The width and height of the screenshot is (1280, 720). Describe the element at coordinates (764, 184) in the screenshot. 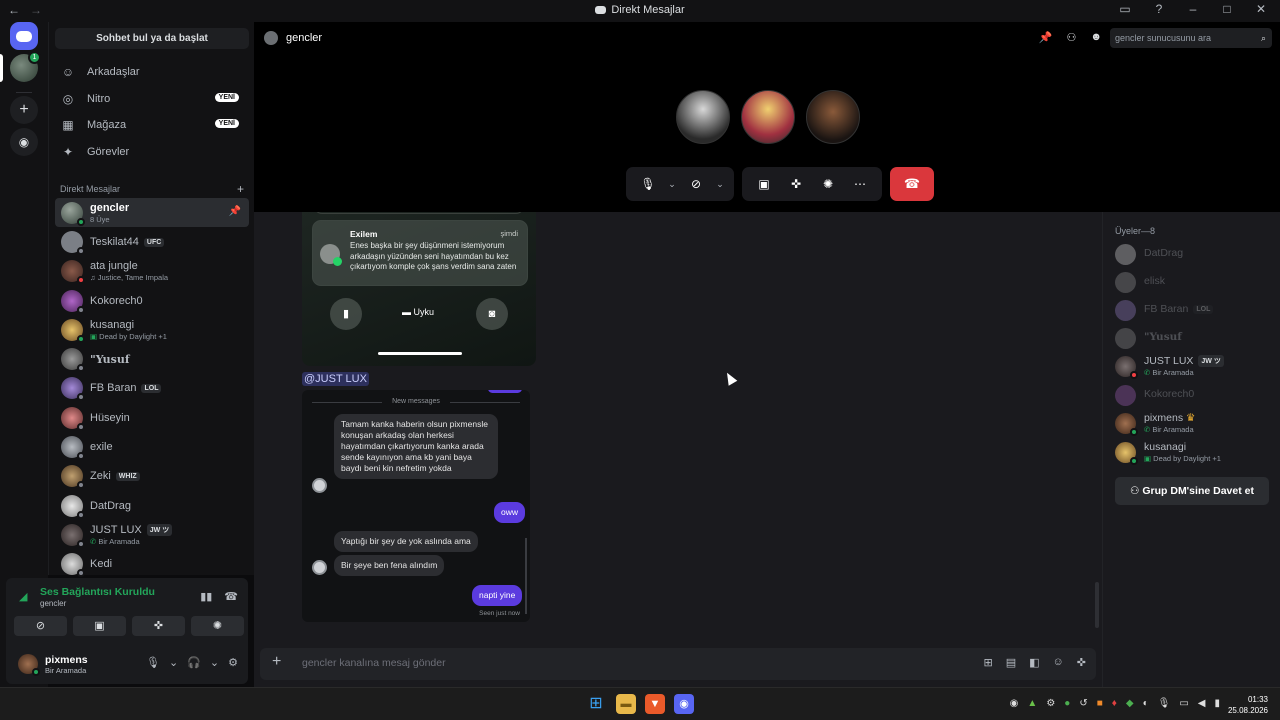

I see `screen-share-icon: ▣` at that location.